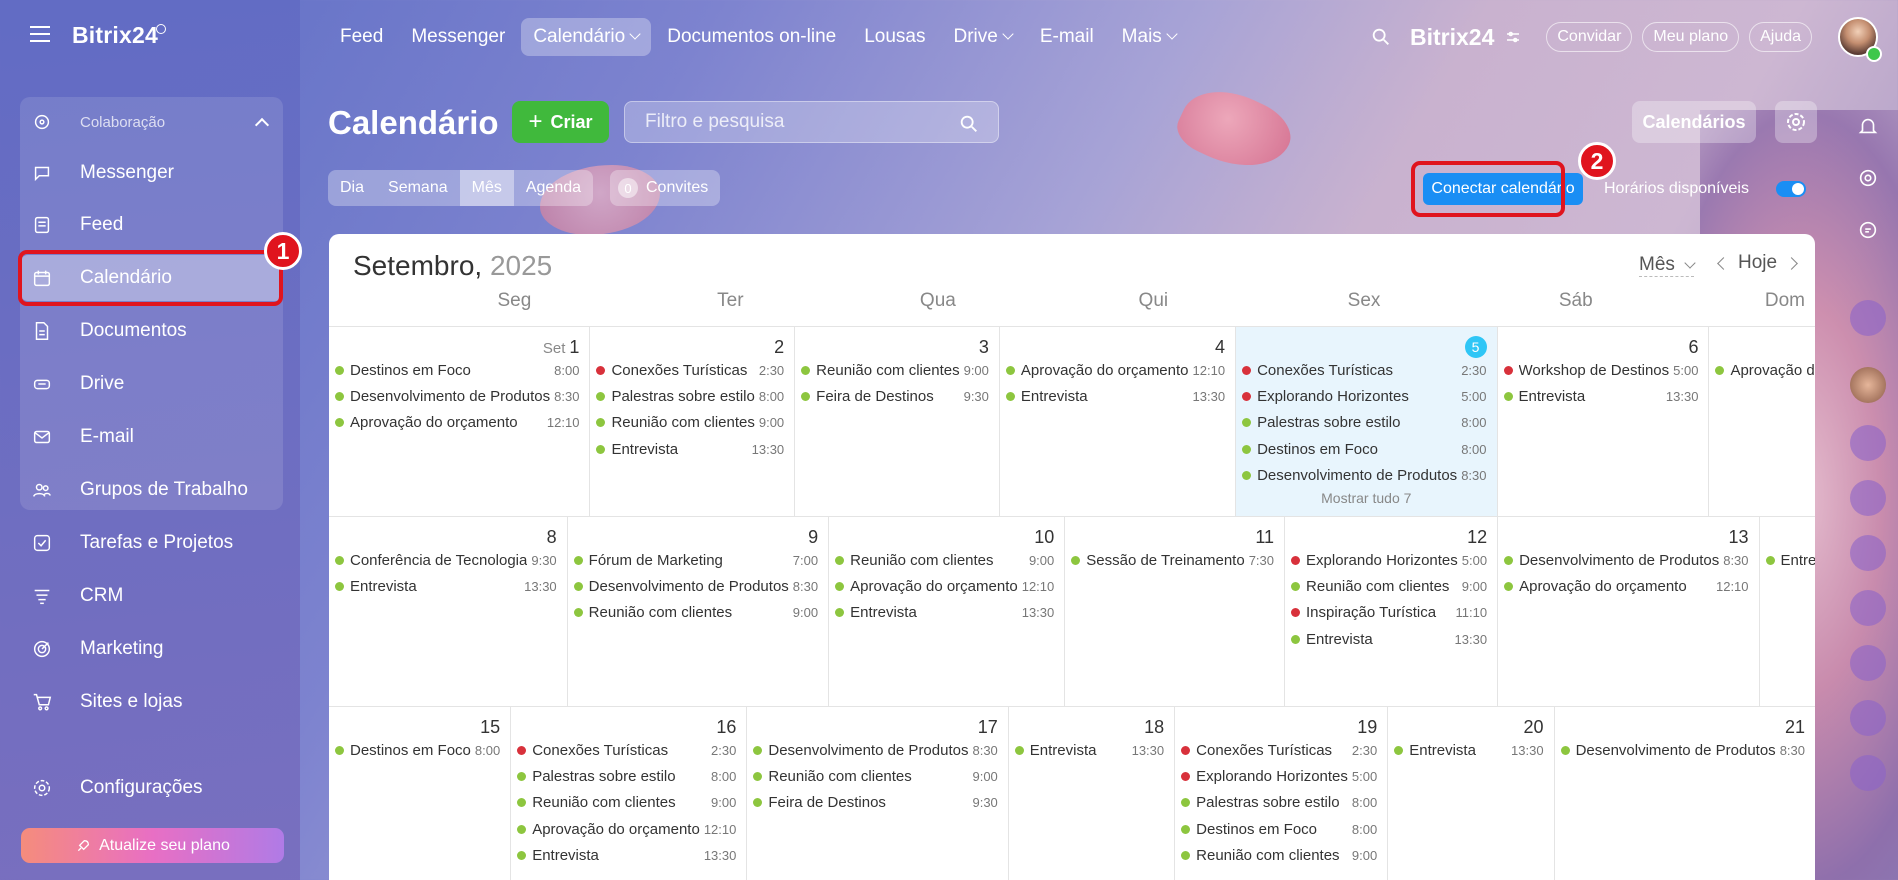 This screenshot has width=1898, height=880. What do you see at coordinates (779, 347) in the screenshot?
I see `day-number: 2` at bounding box center [779, 347].